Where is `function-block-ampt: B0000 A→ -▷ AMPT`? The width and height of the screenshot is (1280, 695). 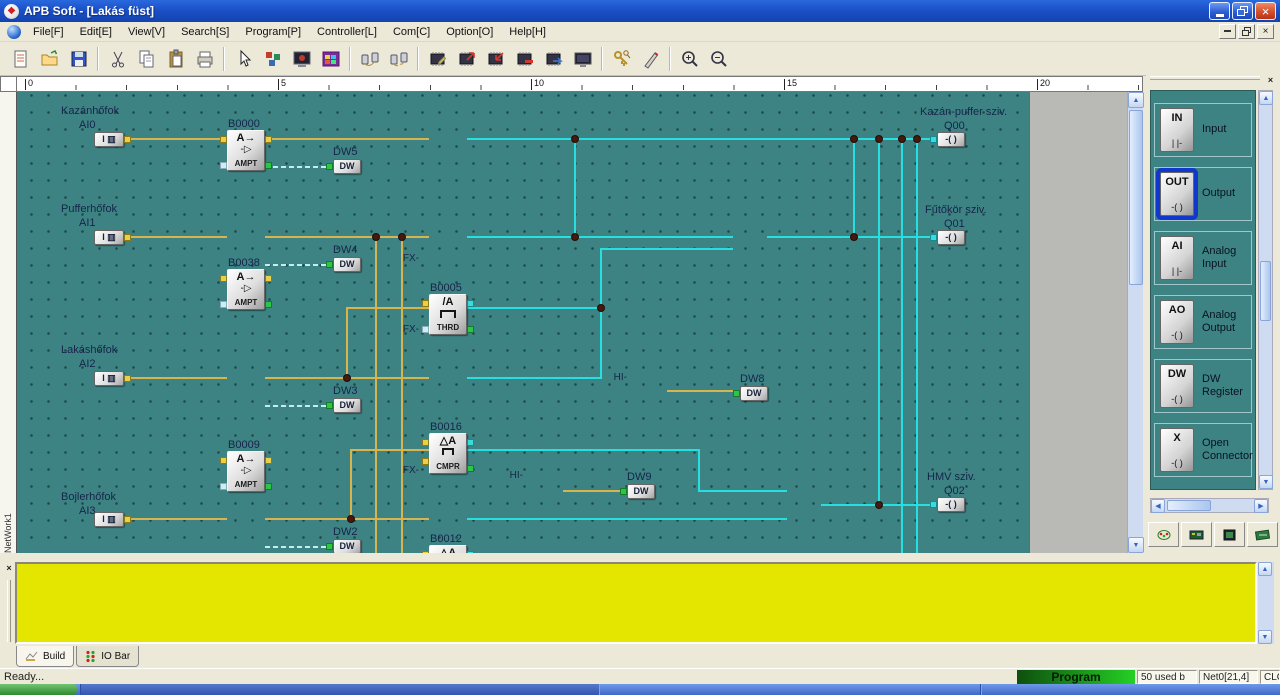
function-block-ampt: B0000 A→ -▷ AMPT is located at coordinates (246, 144).